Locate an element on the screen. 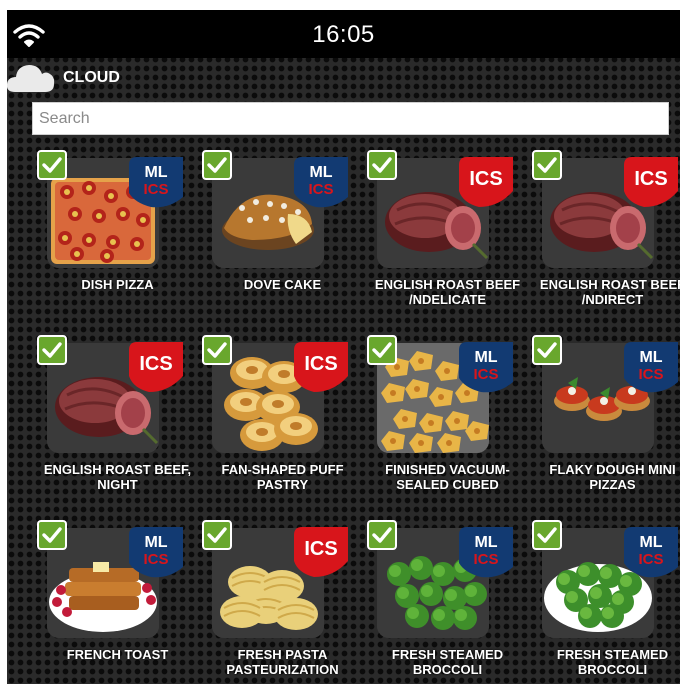  recipe-label: FRESH PASTA PASTEURIZATION is located at coordinates (282, 662).